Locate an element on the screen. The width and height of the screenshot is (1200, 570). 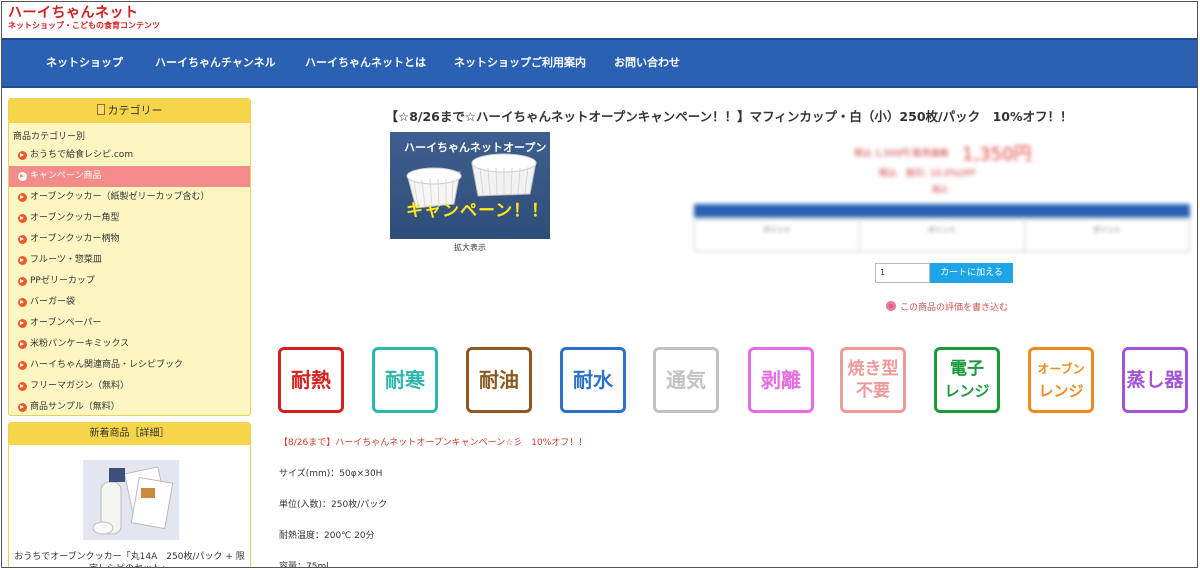
sidebar-category-label: 商品サンプル（無料） is located at coordinates (75, 407).